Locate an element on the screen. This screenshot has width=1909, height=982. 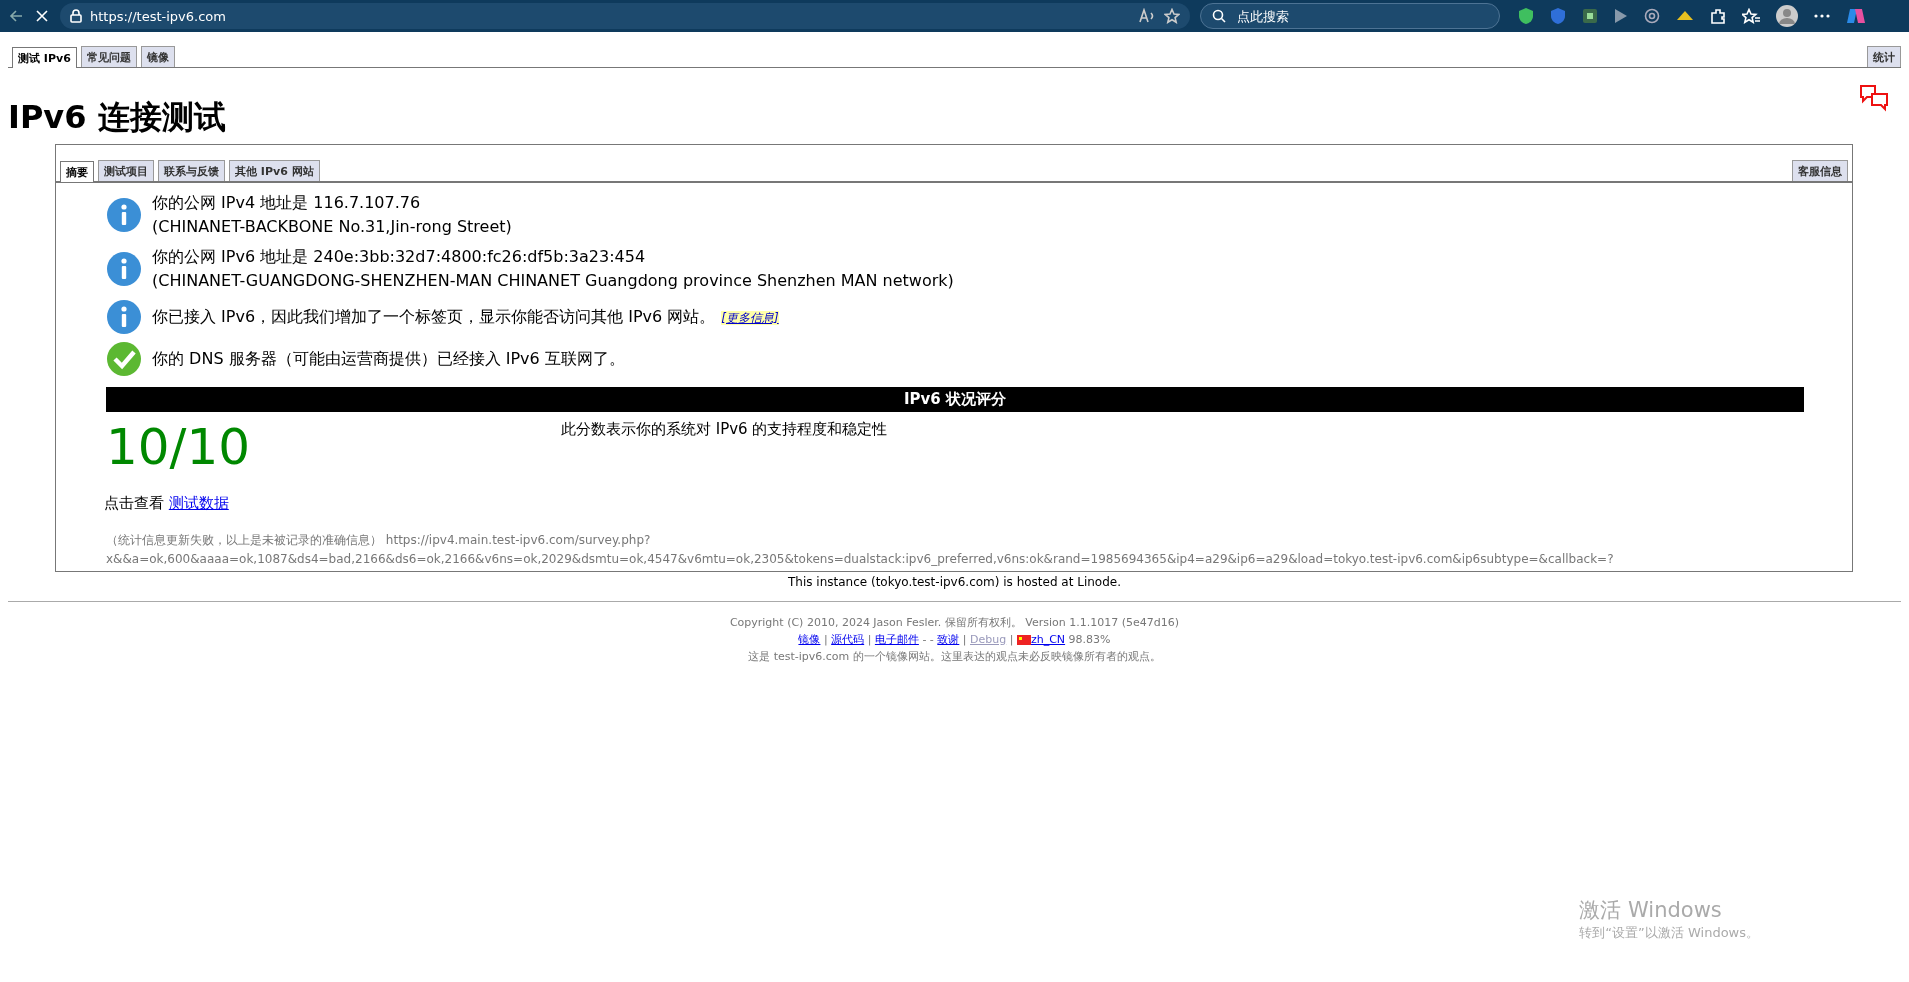
footer-link: 镜像 is located at coordinates (809, 639).